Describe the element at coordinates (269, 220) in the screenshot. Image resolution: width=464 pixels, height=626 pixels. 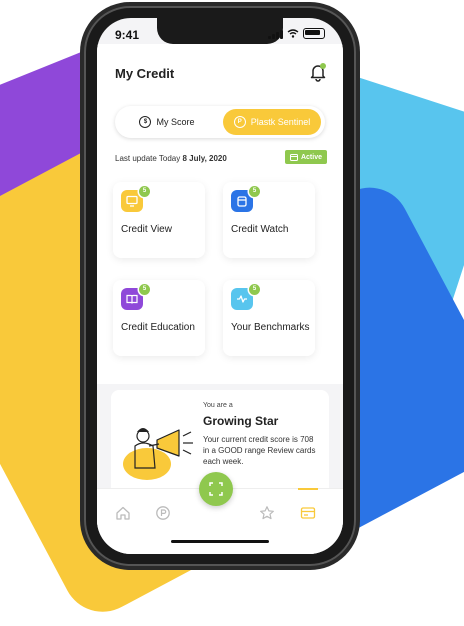
I see `card-credit-watch: 5 Credit Watch` at that location.